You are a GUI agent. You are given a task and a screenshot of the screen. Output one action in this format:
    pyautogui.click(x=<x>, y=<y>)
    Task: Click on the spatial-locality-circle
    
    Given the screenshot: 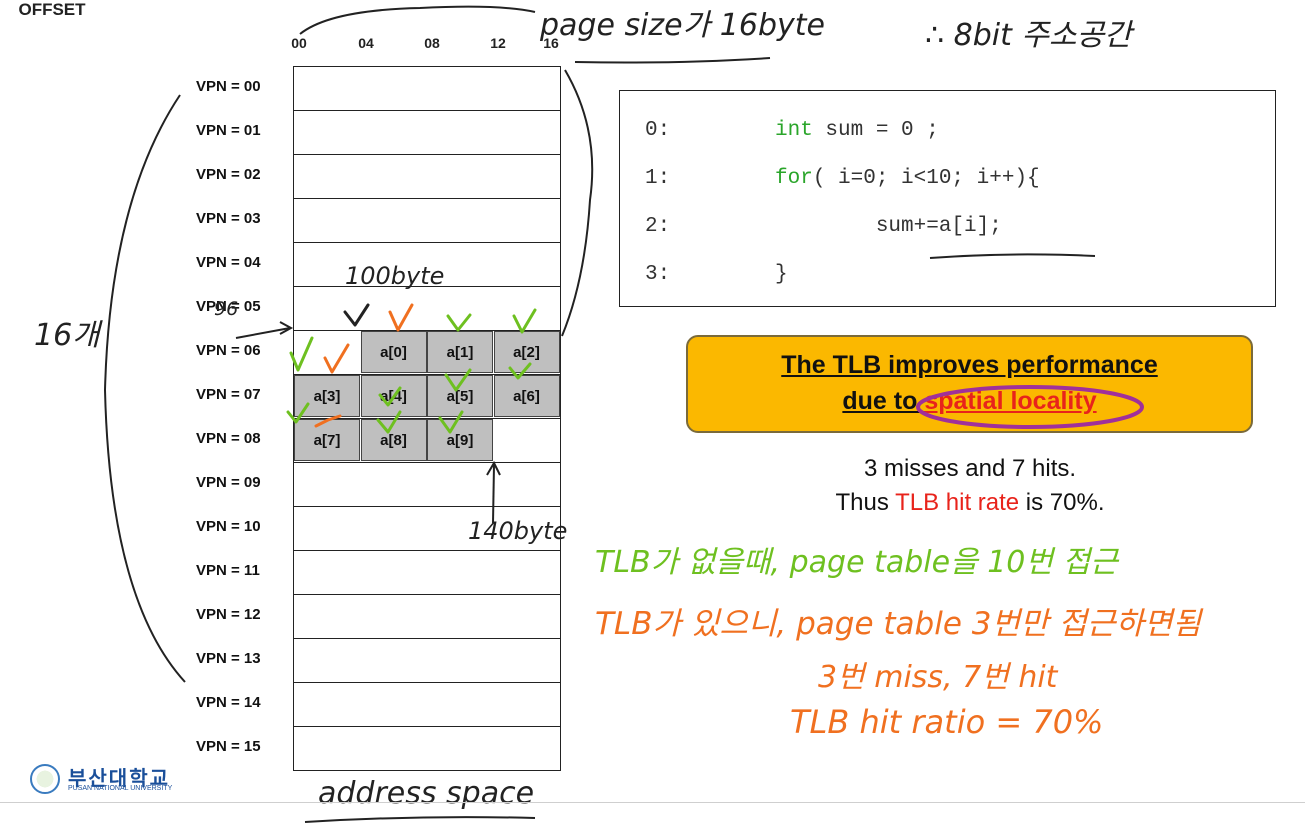 What is the action you would take?
    pyautogui.click(x=1030, y=407)
    